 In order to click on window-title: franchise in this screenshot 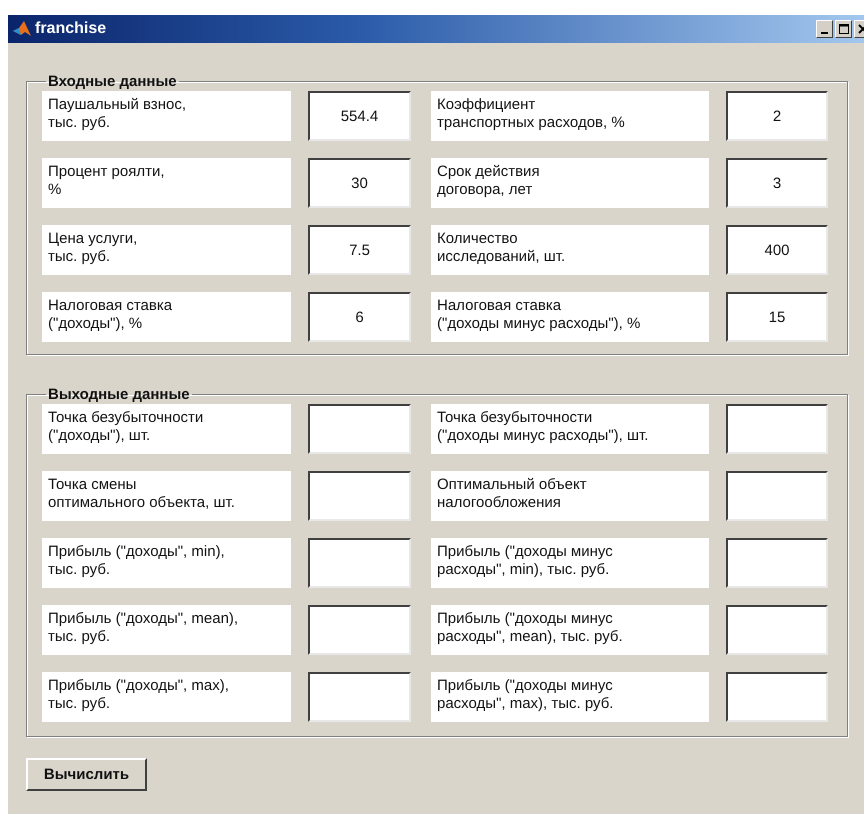, I will do `click(71, 29)`.